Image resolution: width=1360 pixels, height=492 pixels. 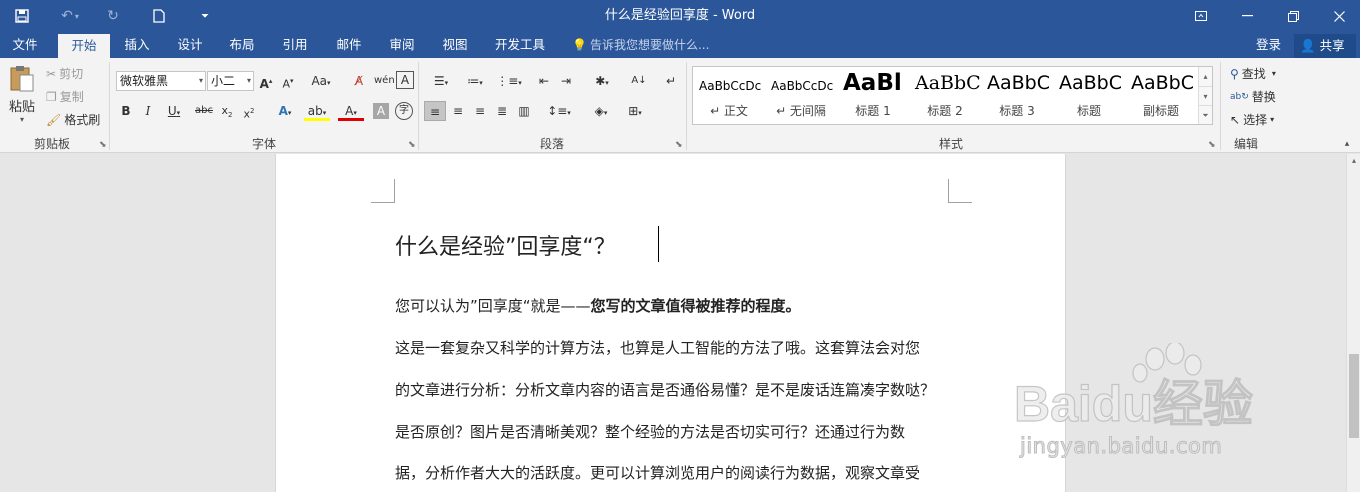 What do you see at coordinates (544, 81) in the screenshot?
I see `decrease-indent-icon: ⇤` at bounding box center [544, 81].